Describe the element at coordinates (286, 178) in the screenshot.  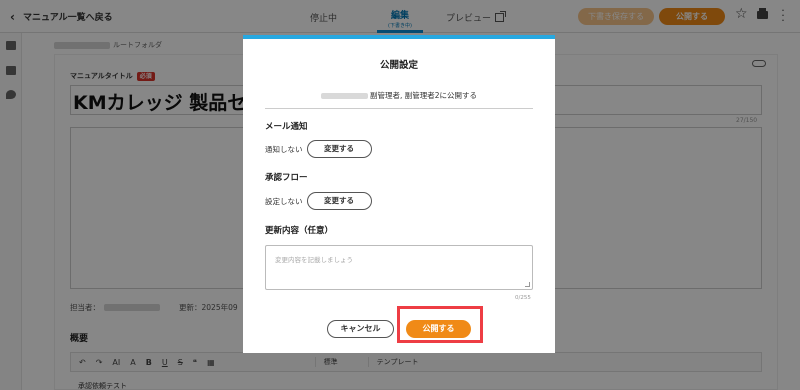
I see `approval-flow-heading: 承認フロー` at that location.